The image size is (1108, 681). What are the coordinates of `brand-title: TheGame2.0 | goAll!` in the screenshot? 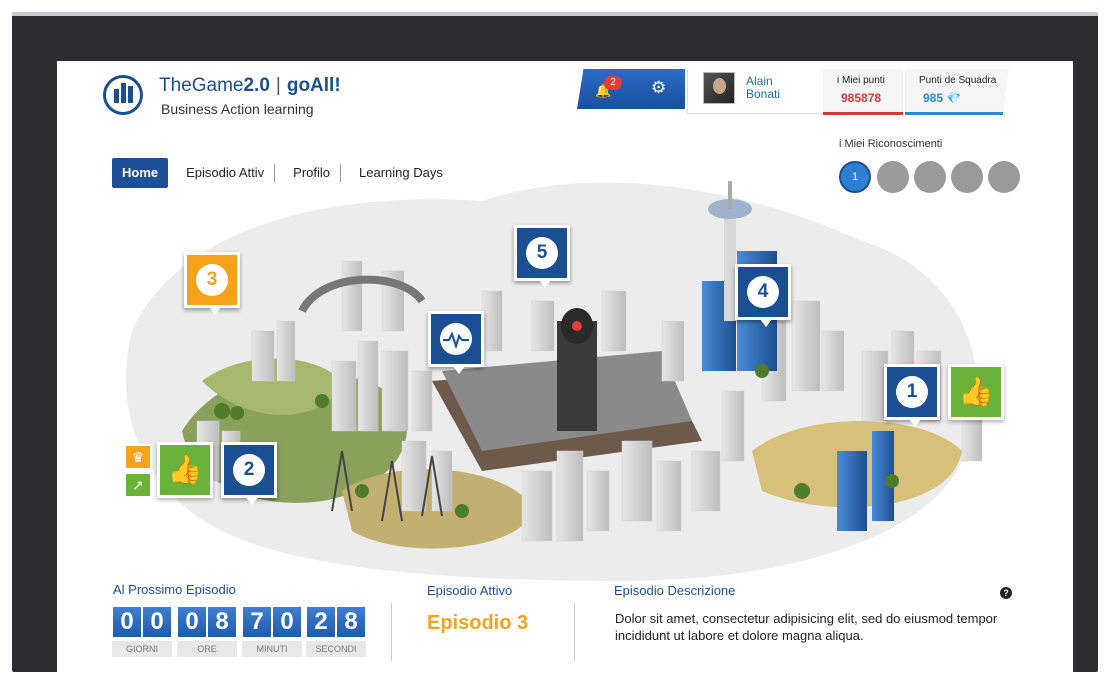 It's located at (250, 86).